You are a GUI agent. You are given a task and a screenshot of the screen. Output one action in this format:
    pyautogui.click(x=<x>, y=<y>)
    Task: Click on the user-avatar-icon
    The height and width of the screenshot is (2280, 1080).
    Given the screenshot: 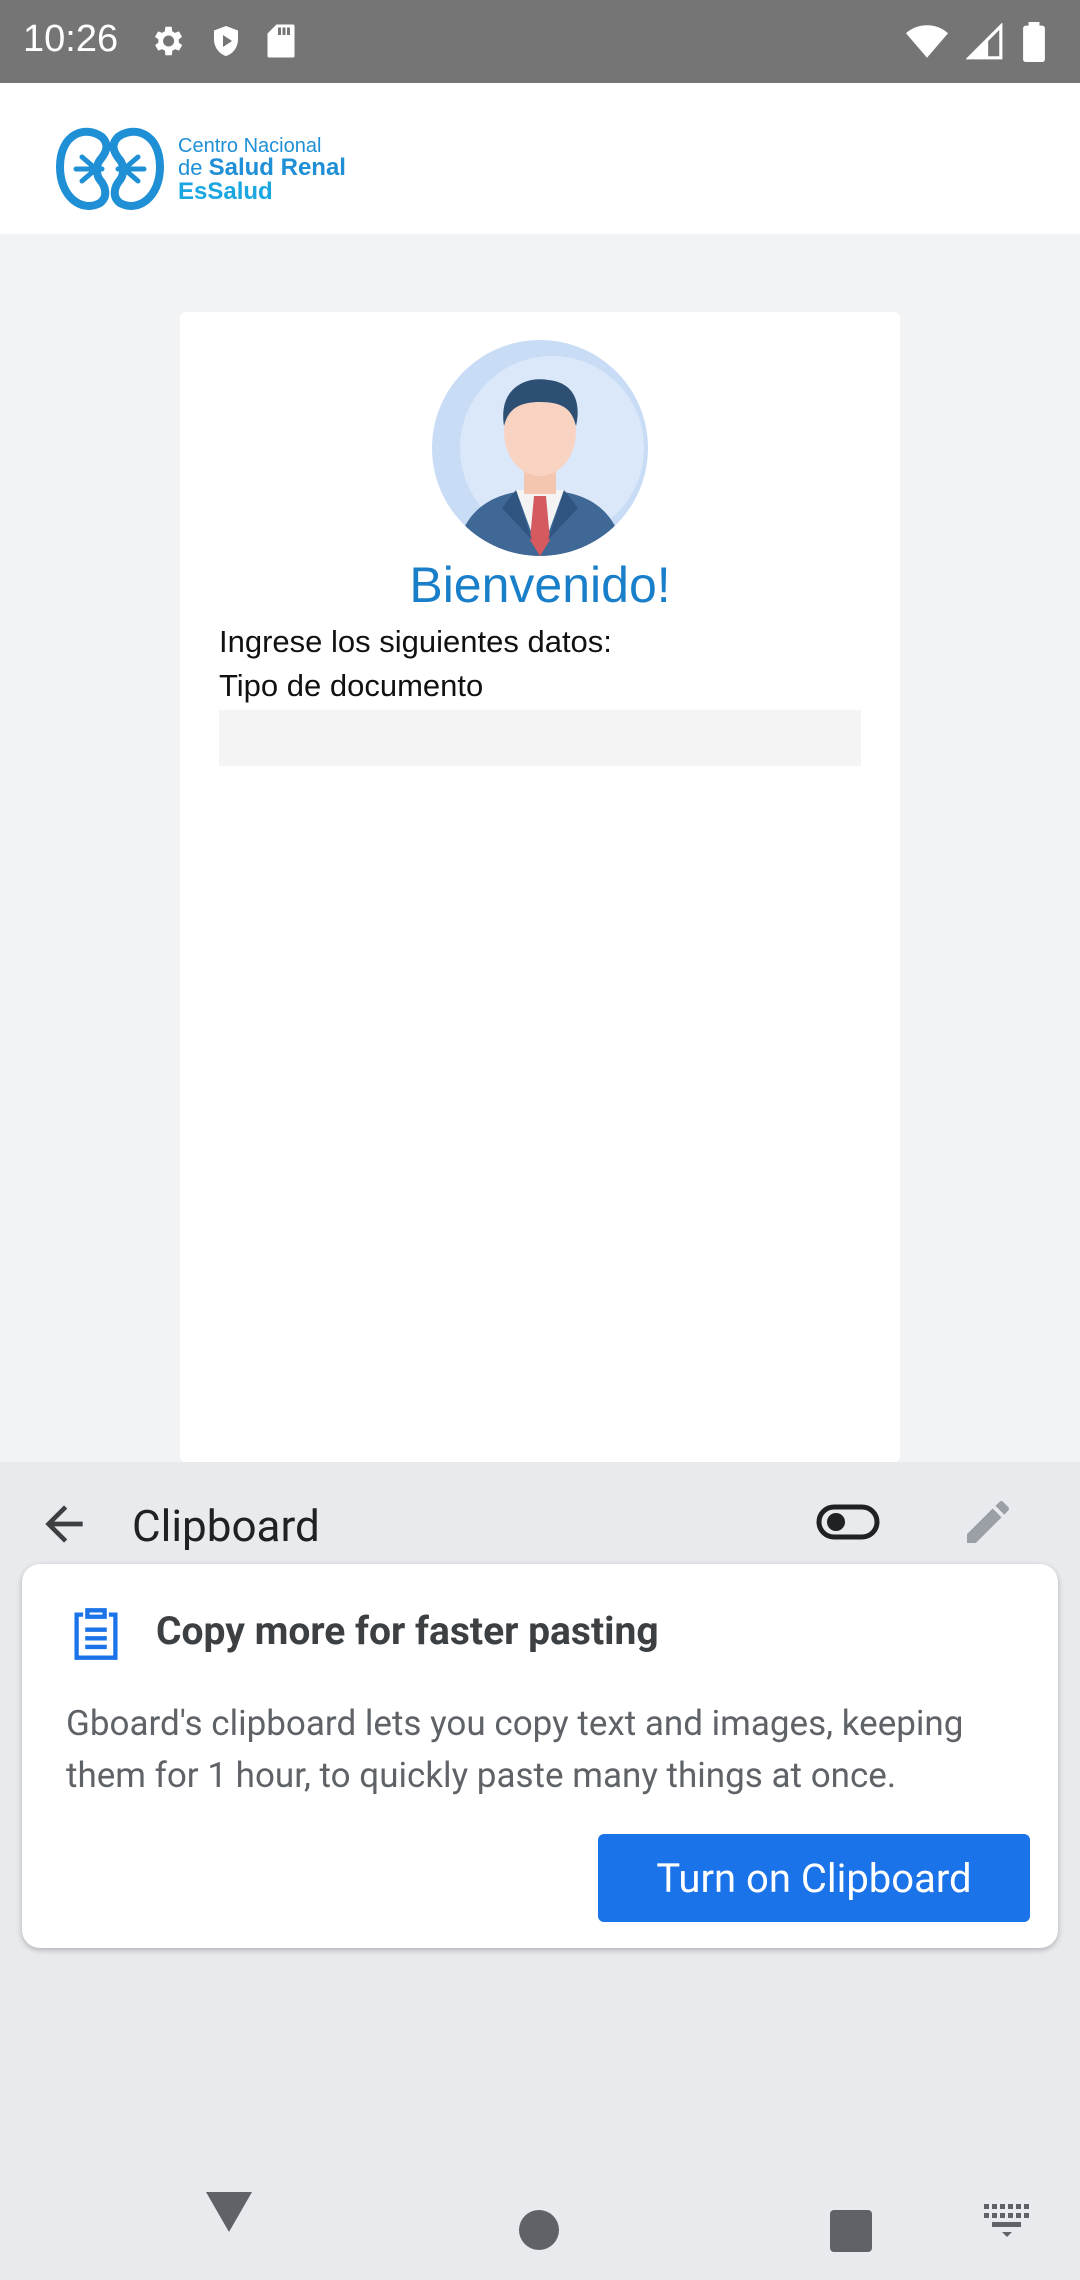 What is the action you would take?
    pyautogui.click(x=540, y=448)
    